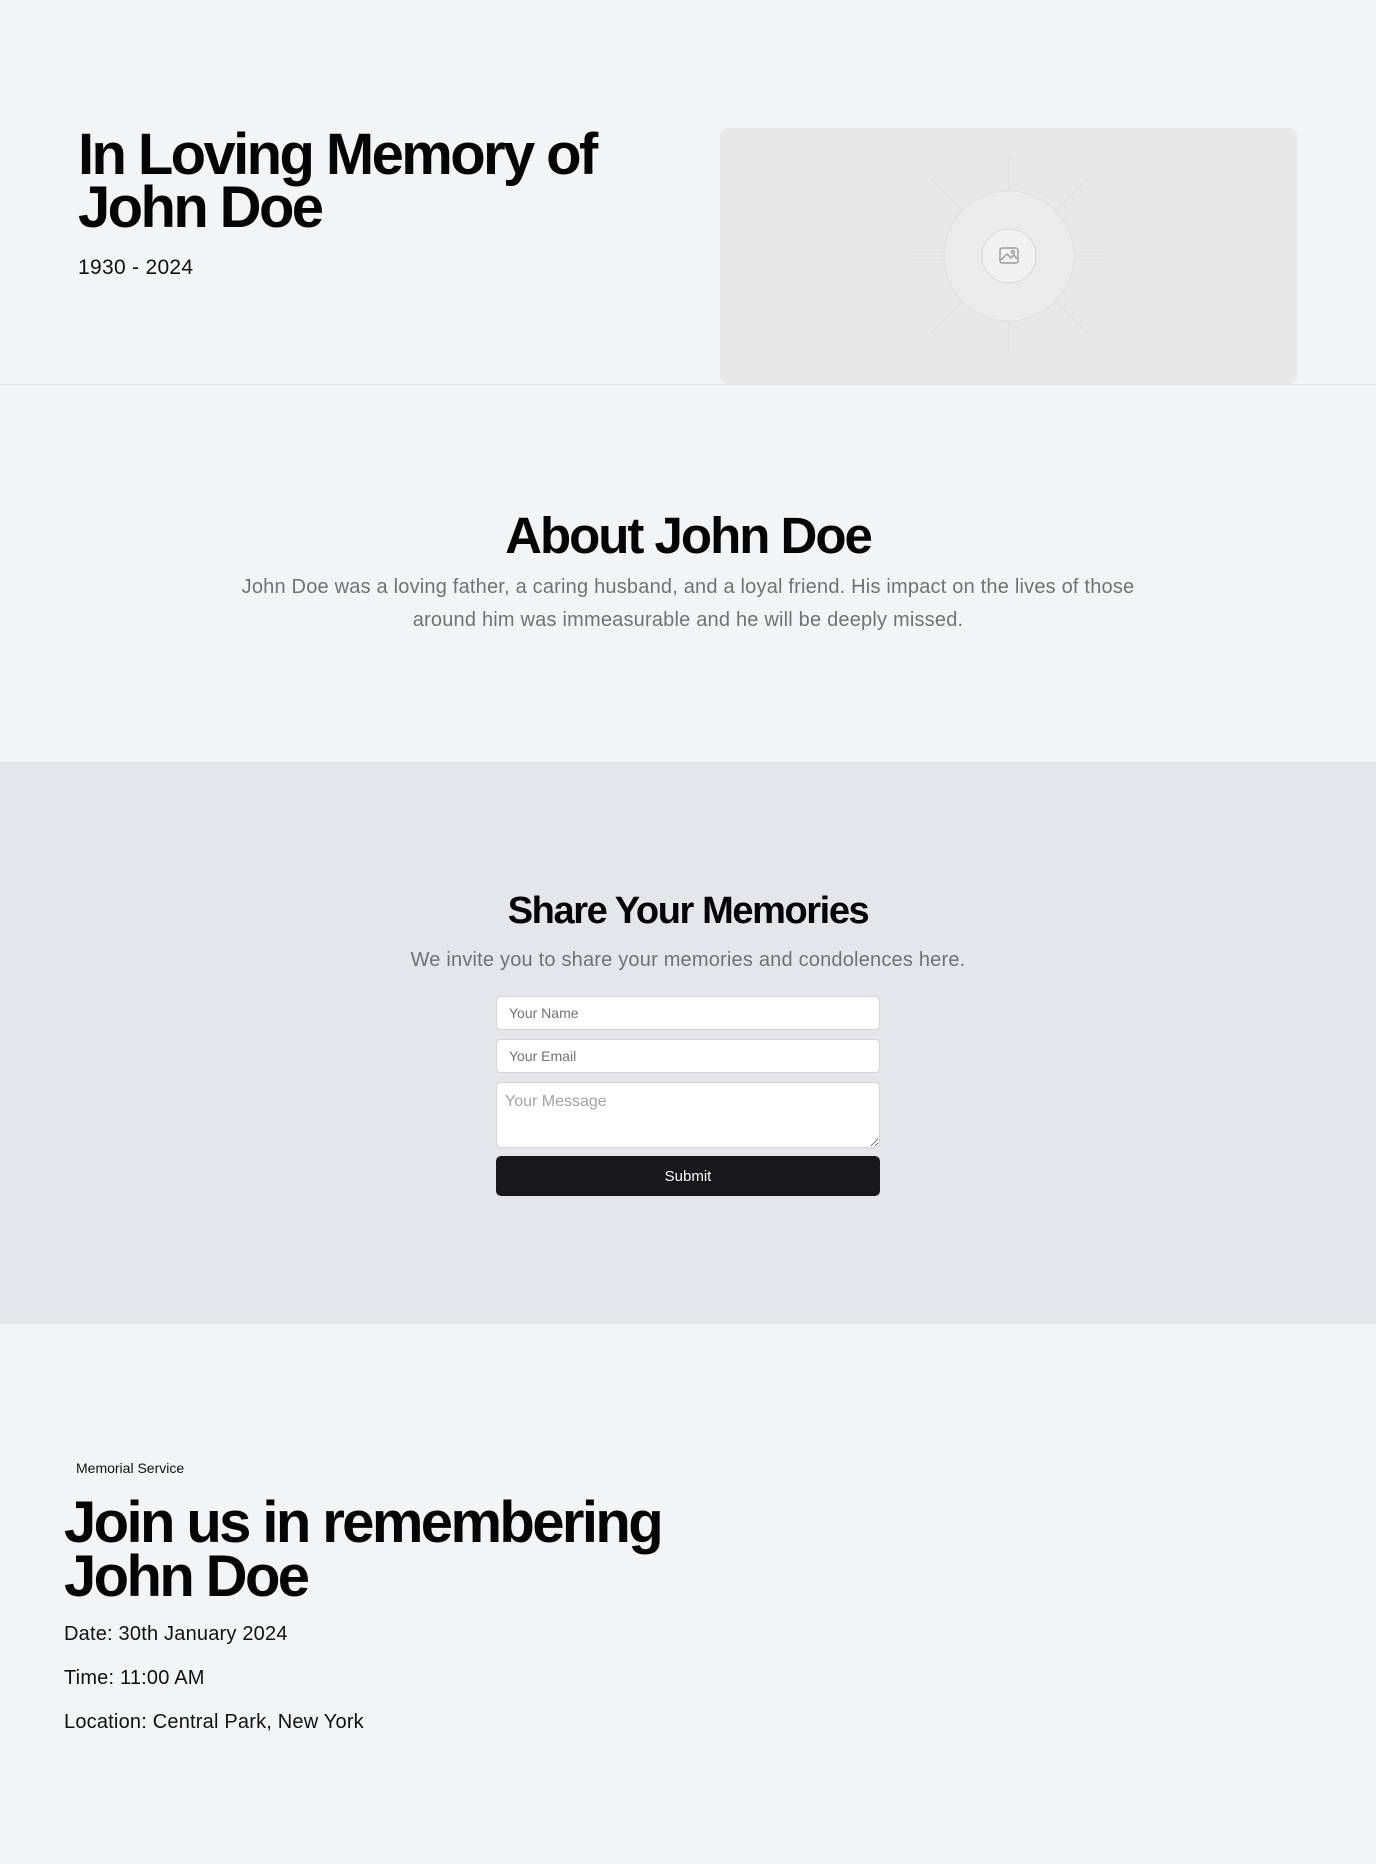 This screenshot has height=1864, width=1376. I want to click on service-time: Time: 11:00 AM, so click(134, 1678).